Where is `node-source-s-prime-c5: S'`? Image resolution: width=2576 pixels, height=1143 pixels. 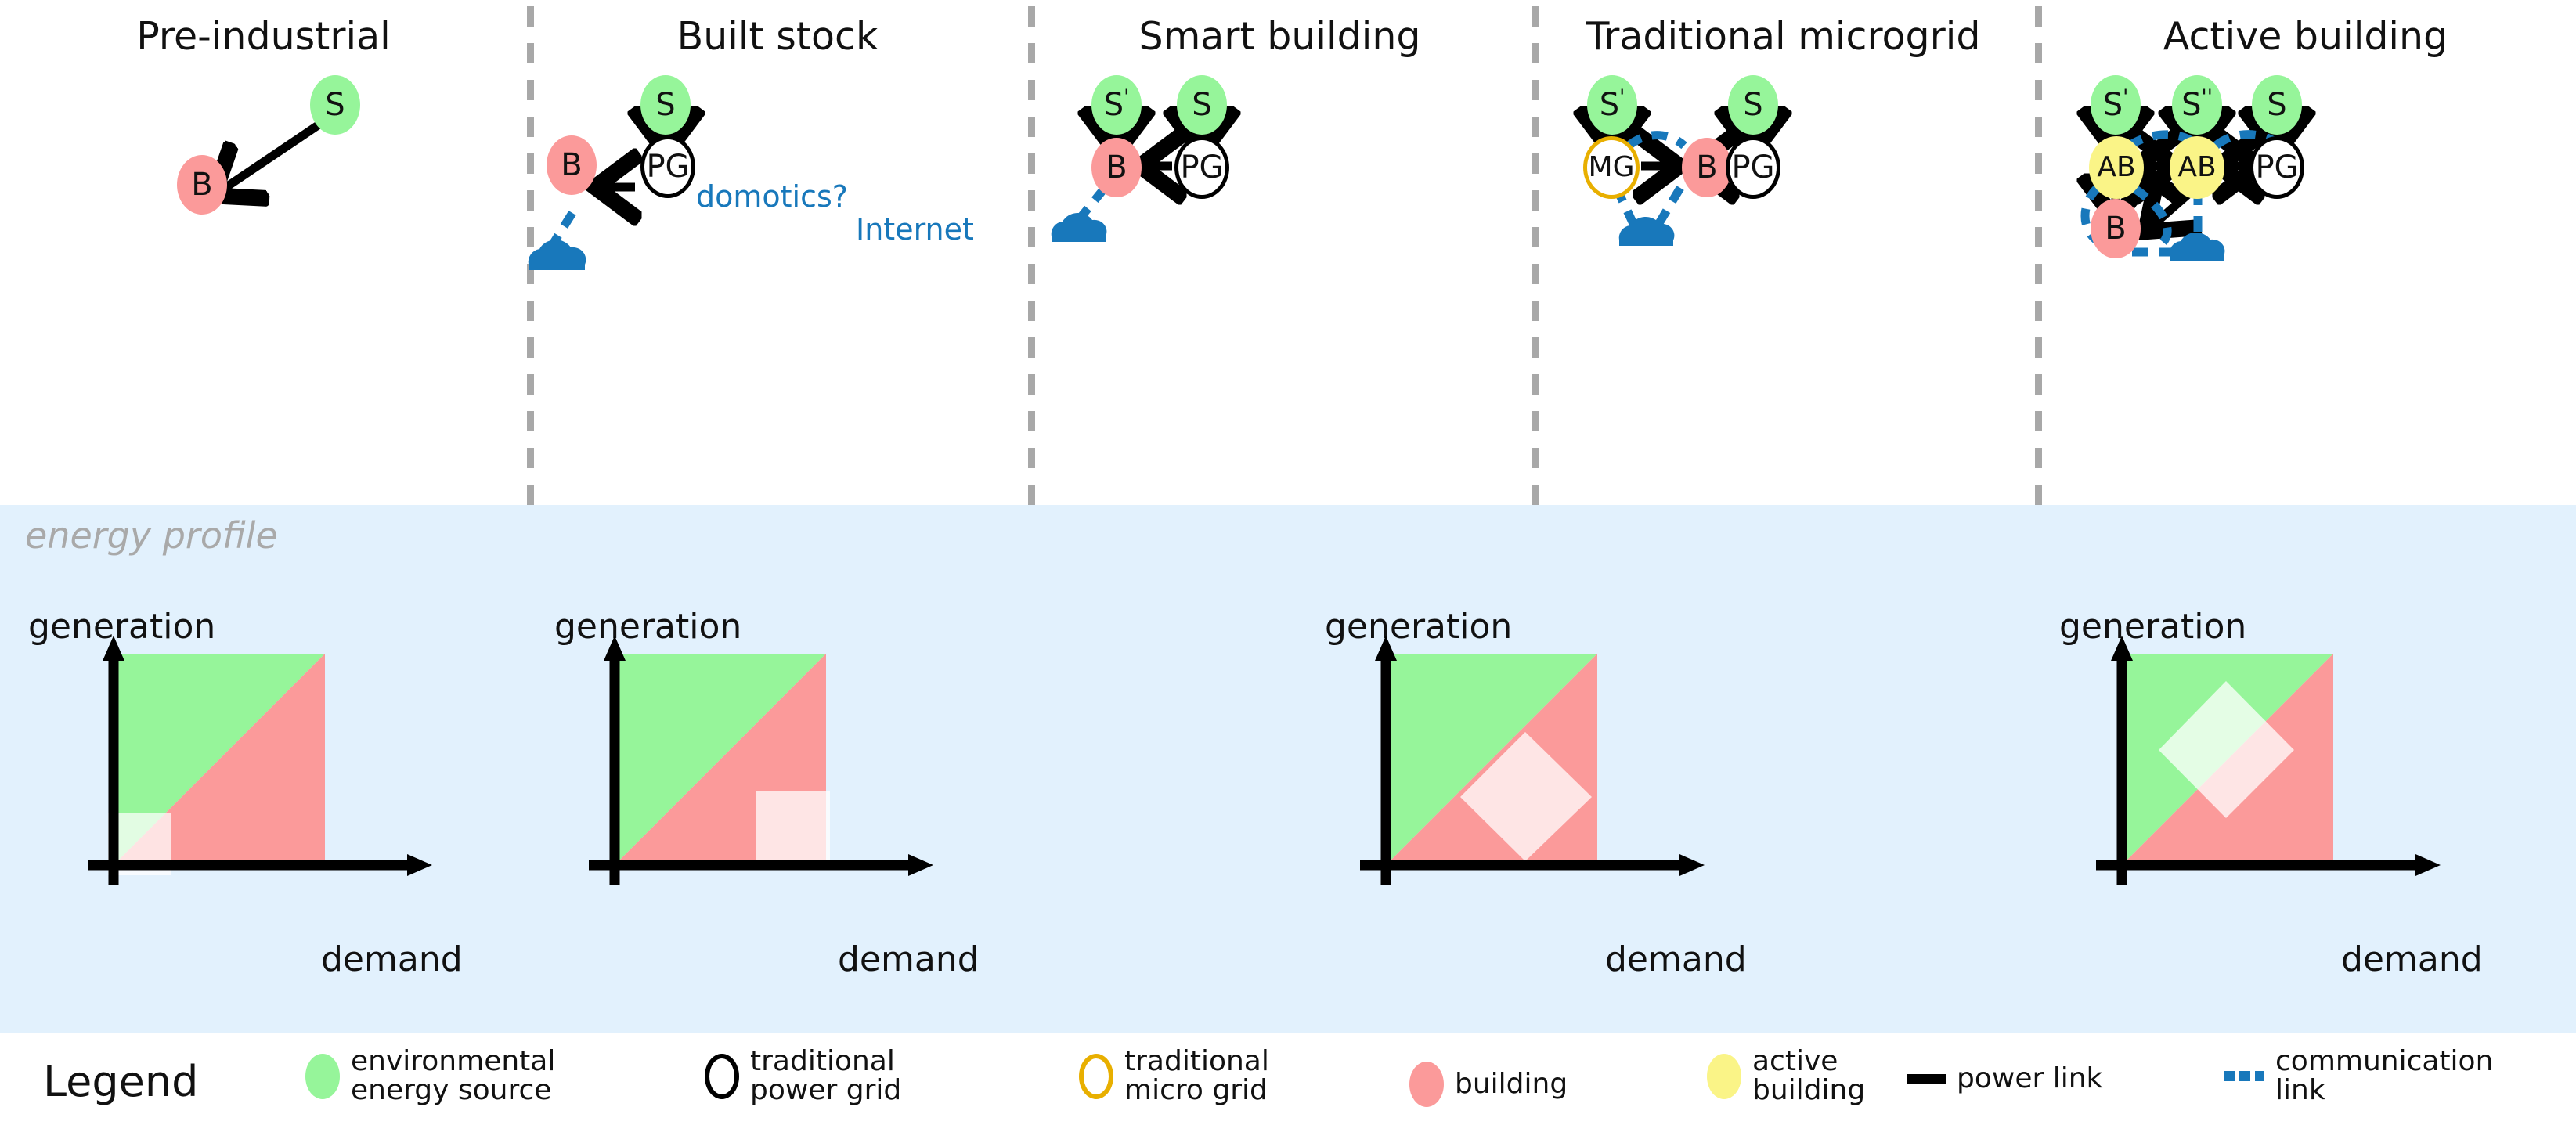
node-source-s-prime-c5: S' is located at coordinates (2116, 105).